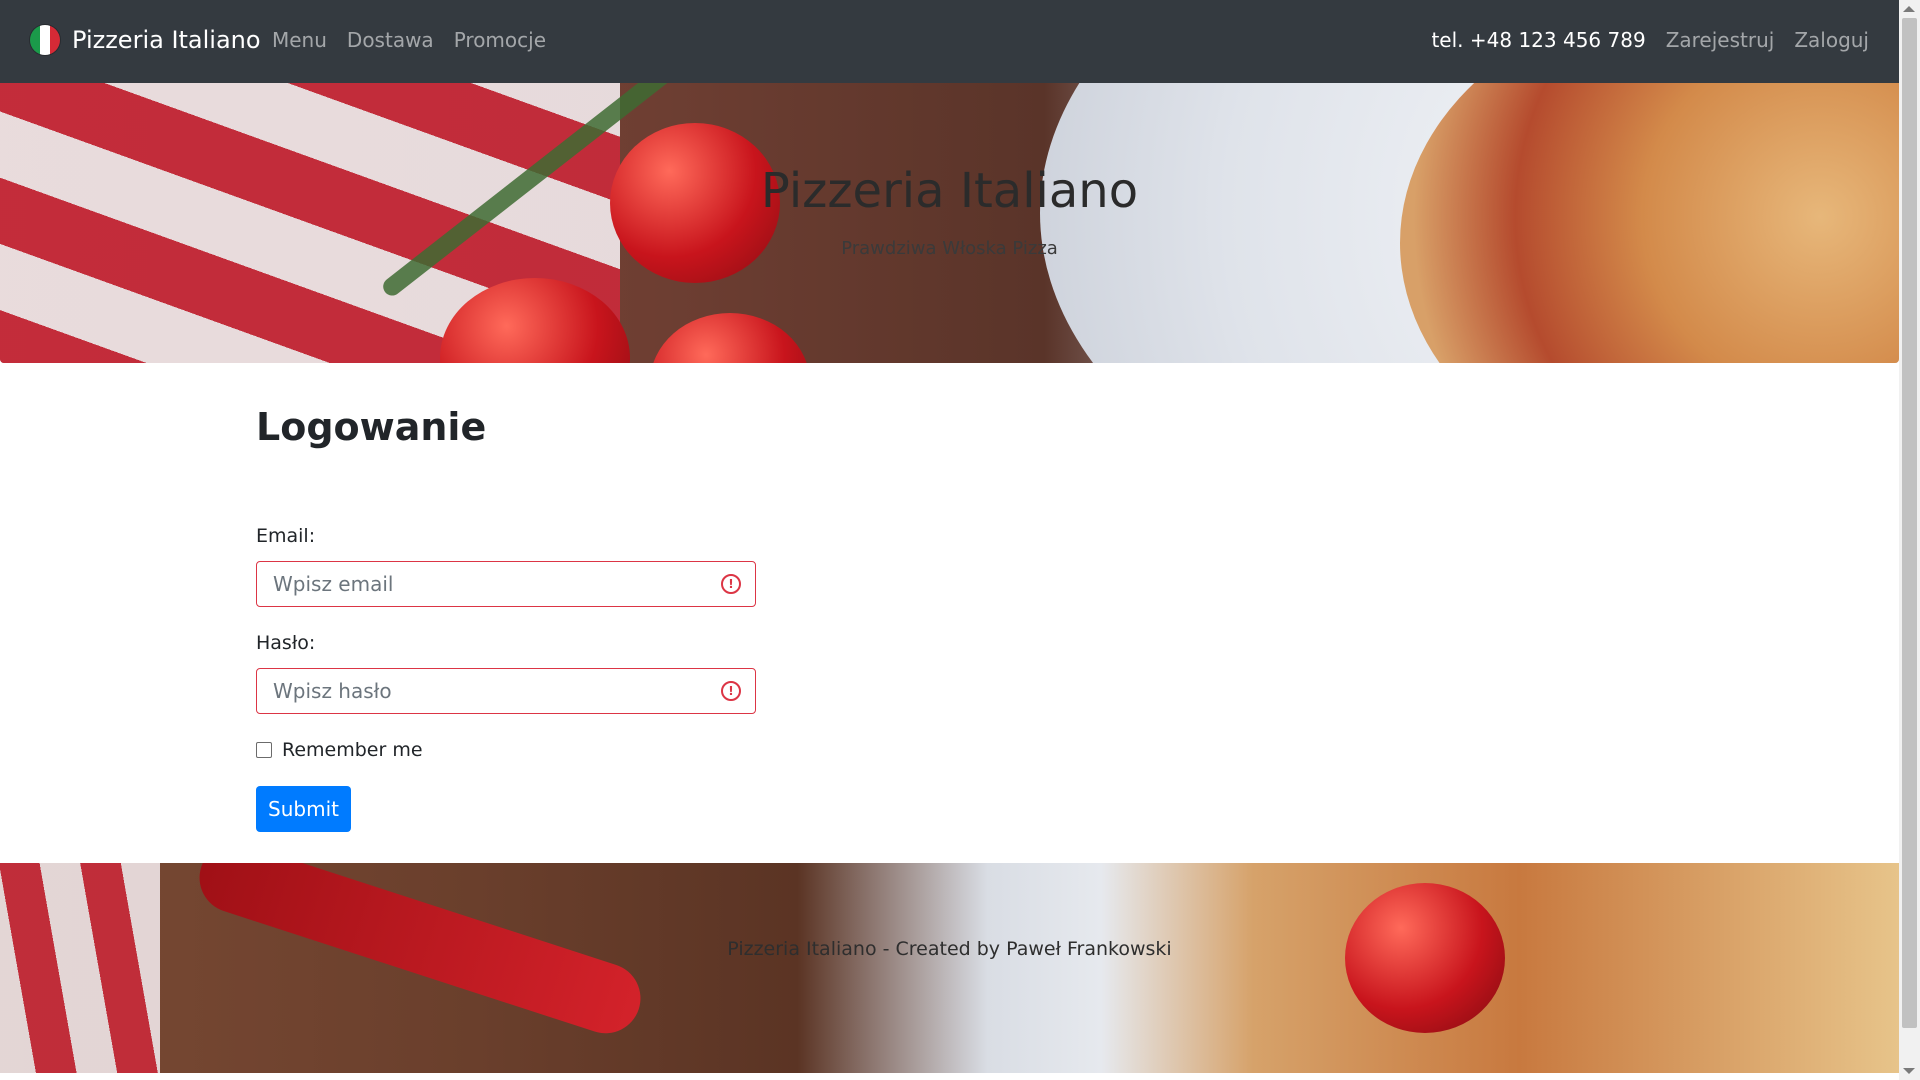 Image resolution: width=1920 pixels, height=1080 pixels. I want to click on nav-link-menu: Menu, so click(299, 40).